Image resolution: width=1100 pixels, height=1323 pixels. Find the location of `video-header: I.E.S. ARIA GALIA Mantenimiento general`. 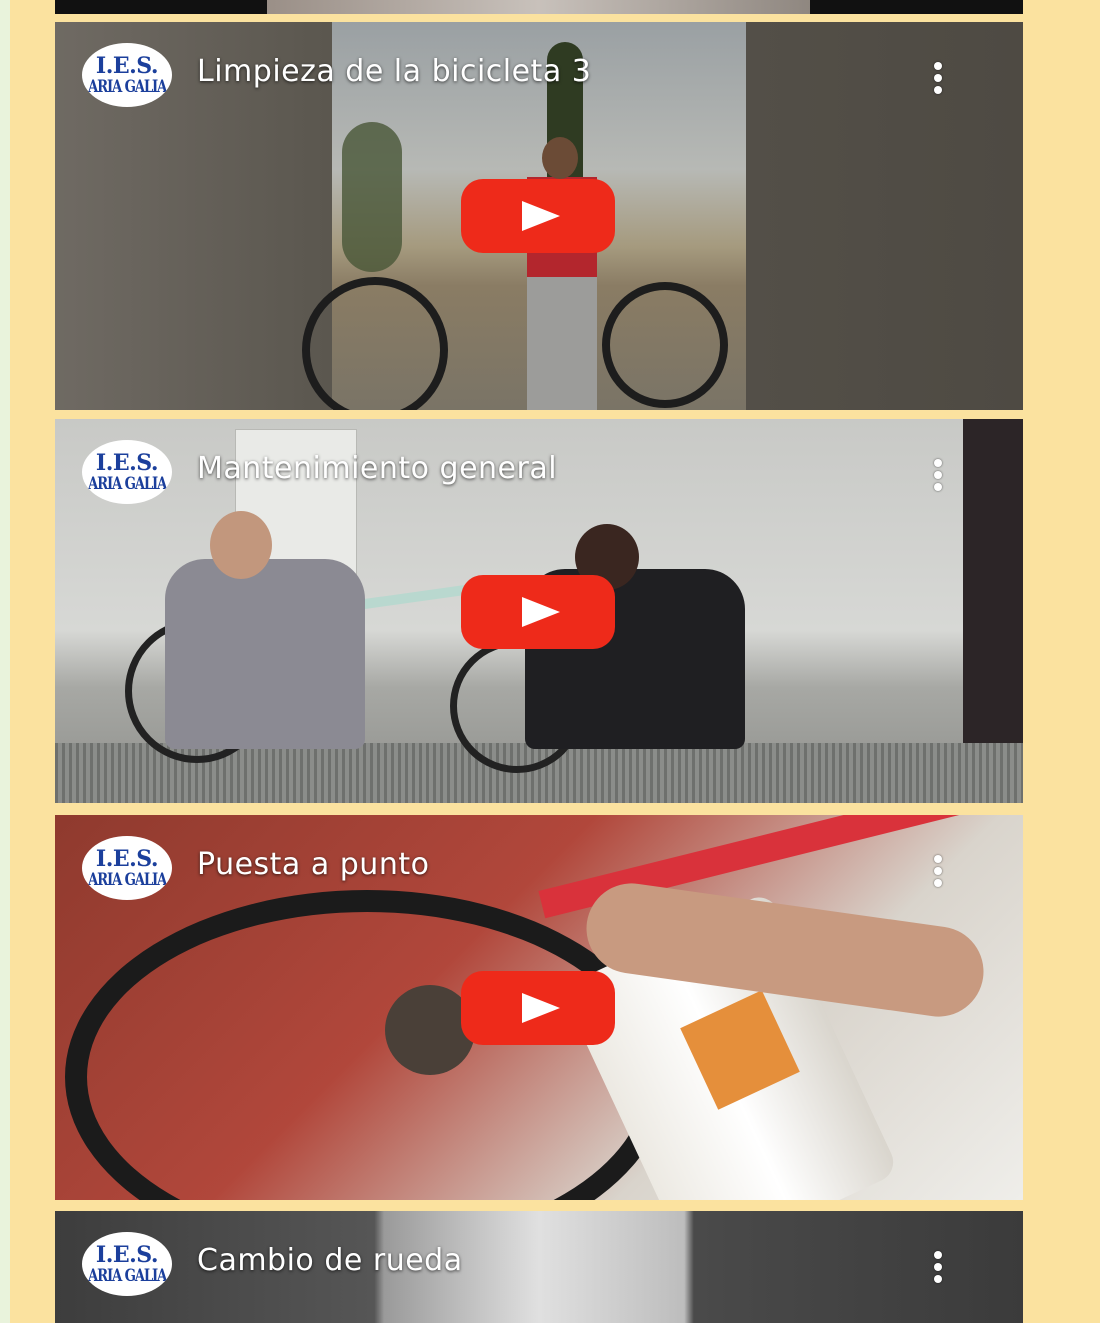

video-header: I.E.S. ARIA GALIA Mantenimiento general is located at coordinates (539, 474).